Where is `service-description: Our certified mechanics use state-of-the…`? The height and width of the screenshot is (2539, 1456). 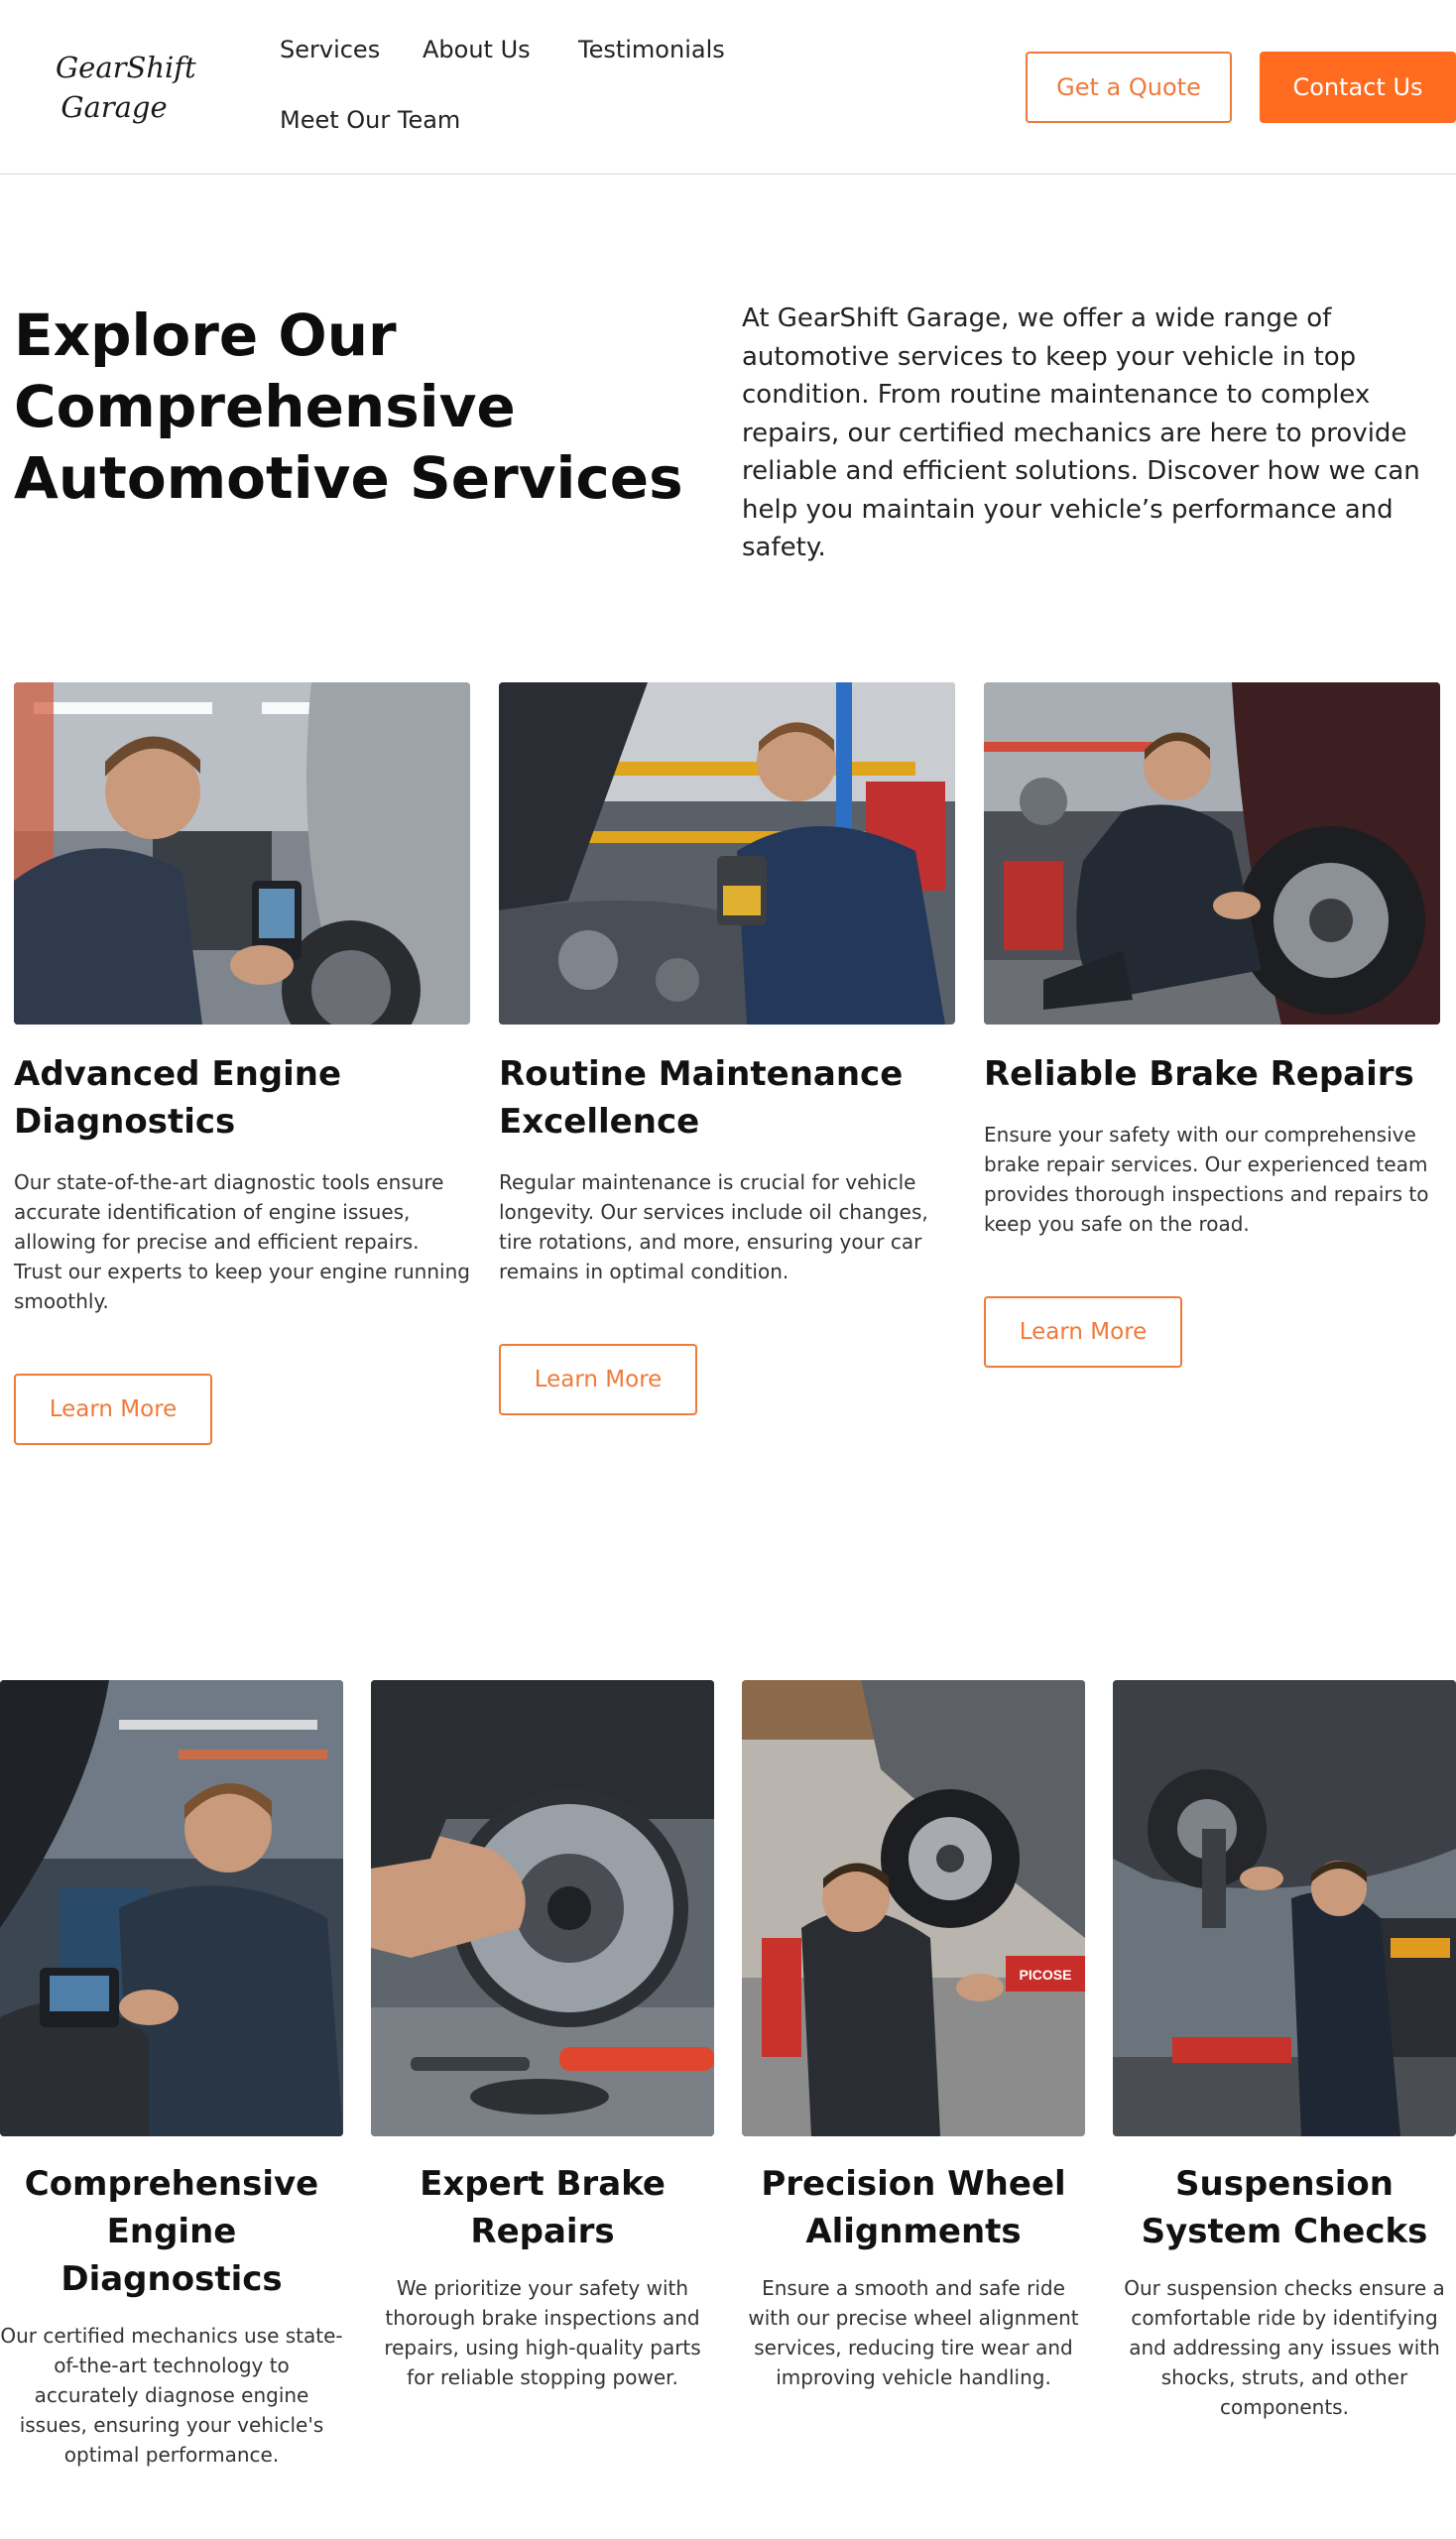
service-description: Our certified mechanics use state-of-the… is located at coordinates (171, 2395).